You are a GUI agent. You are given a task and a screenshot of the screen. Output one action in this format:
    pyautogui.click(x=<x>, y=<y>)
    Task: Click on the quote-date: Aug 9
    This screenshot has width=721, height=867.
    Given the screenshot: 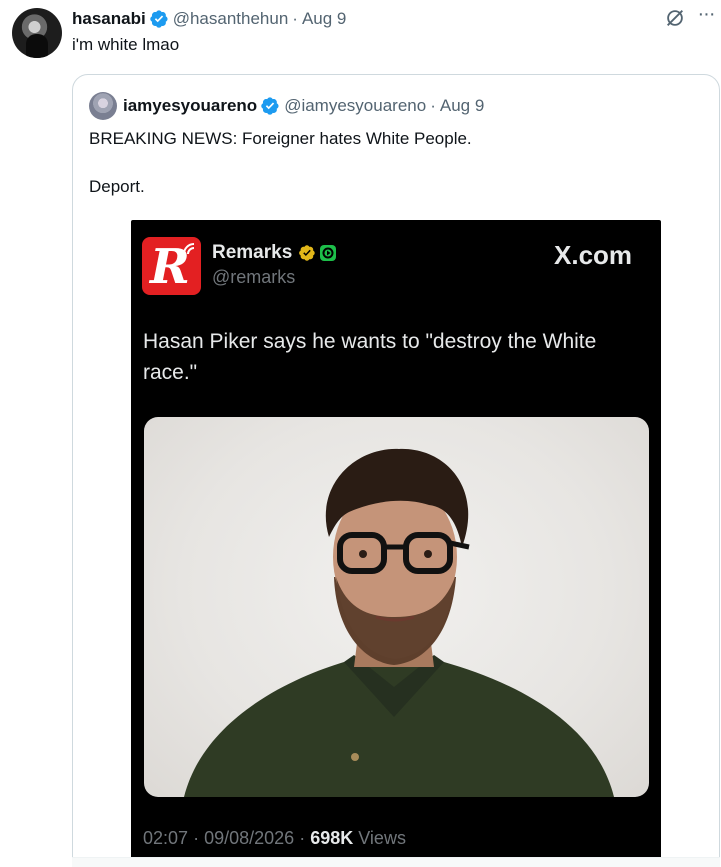 What is the action you would take?
    pyautogui.click(x=462, y=106)
    